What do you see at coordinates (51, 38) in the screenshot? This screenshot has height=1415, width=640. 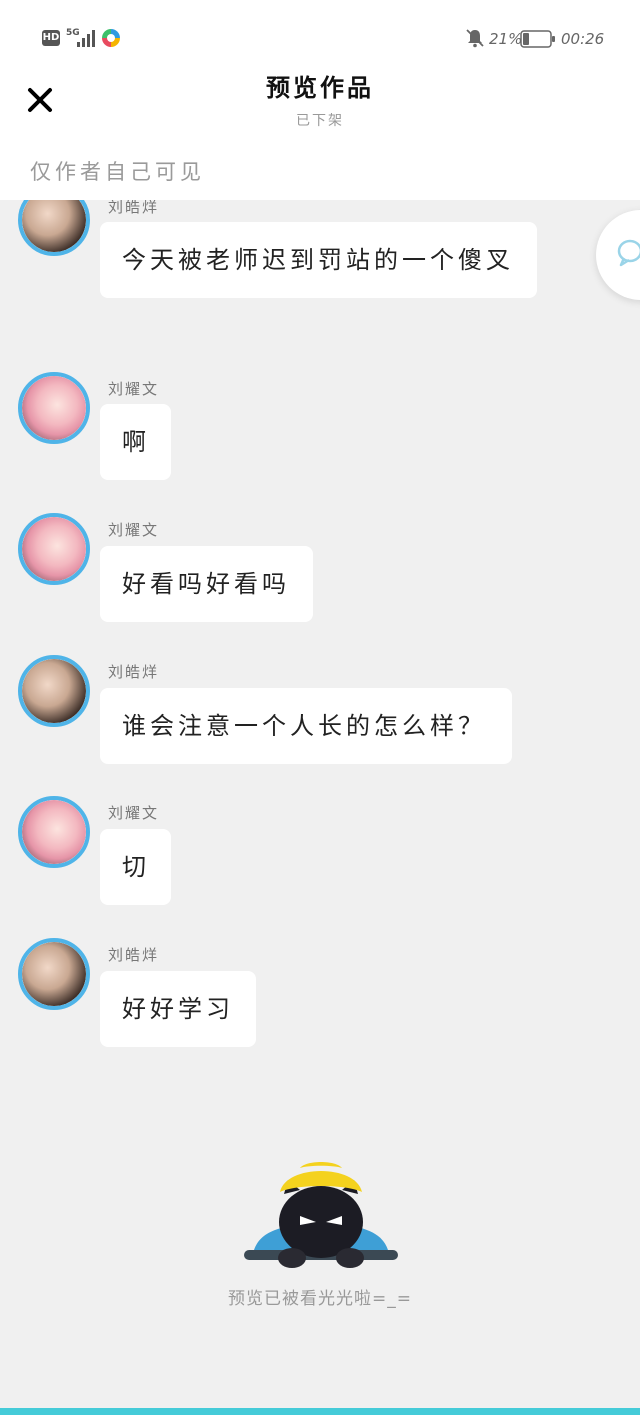 I see `hd-badge: HD` at bounding box center [51, 38].